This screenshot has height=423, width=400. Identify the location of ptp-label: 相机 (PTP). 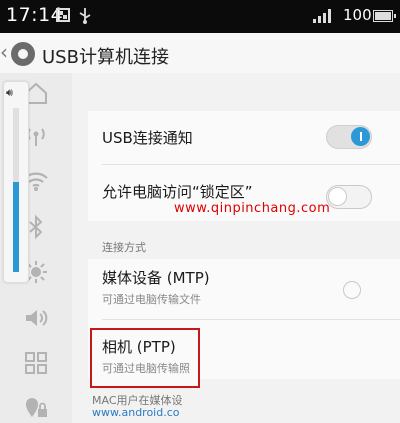
(139, 347).